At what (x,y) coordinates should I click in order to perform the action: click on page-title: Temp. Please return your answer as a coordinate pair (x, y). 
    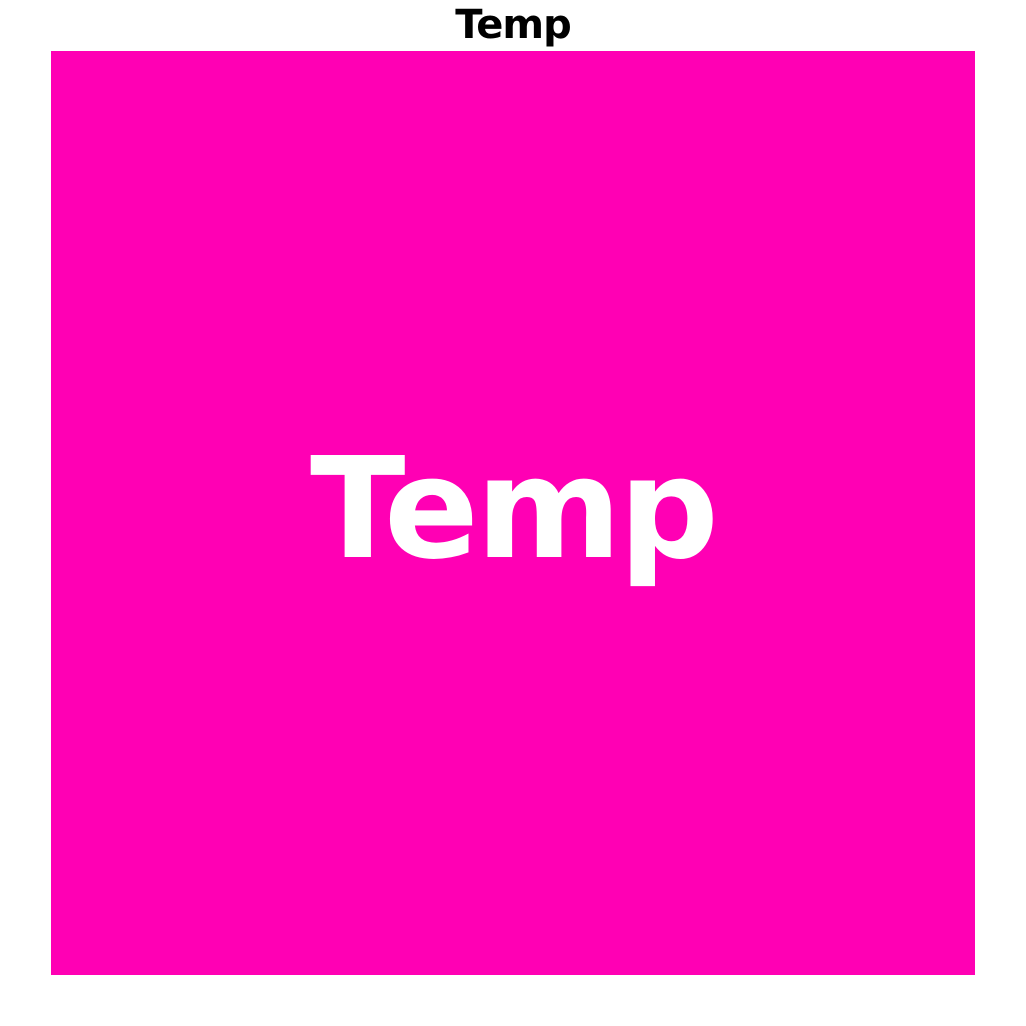
    Looking at the image, I should click on (513, 25).